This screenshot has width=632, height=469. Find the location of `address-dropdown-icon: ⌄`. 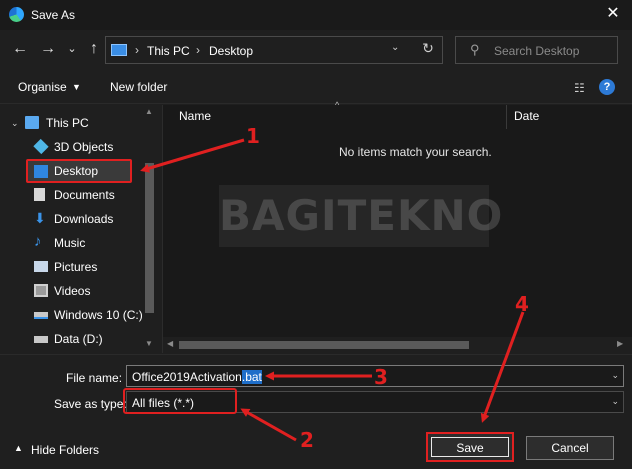

address-dropdown-icon: ⌄ is located at coordinates (395, 47).